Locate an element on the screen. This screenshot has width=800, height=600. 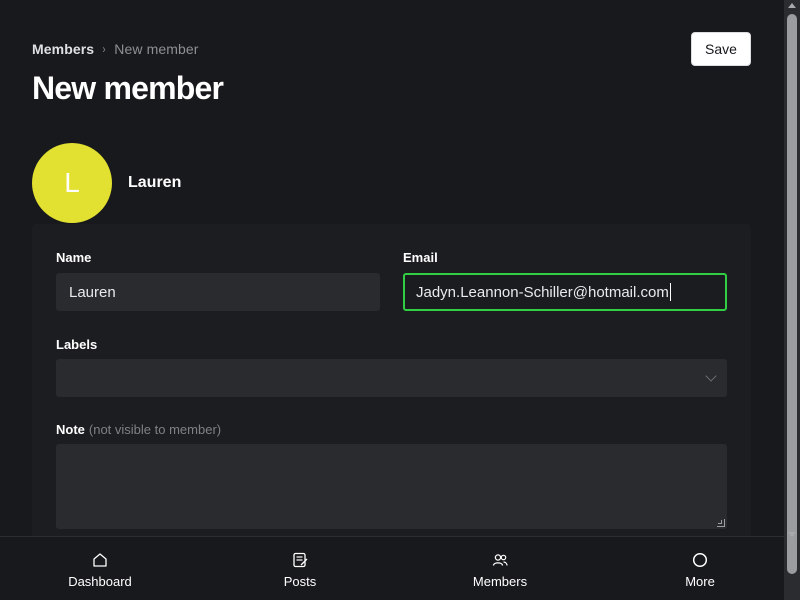
members-icon is located at coordinates (500, 560).